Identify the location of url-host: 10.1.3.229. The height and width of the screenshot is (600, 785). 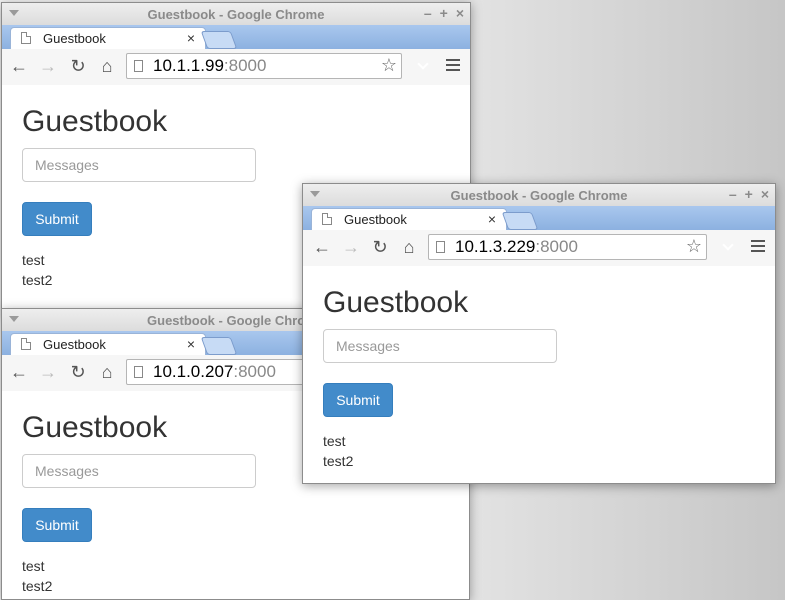
(495, 246).